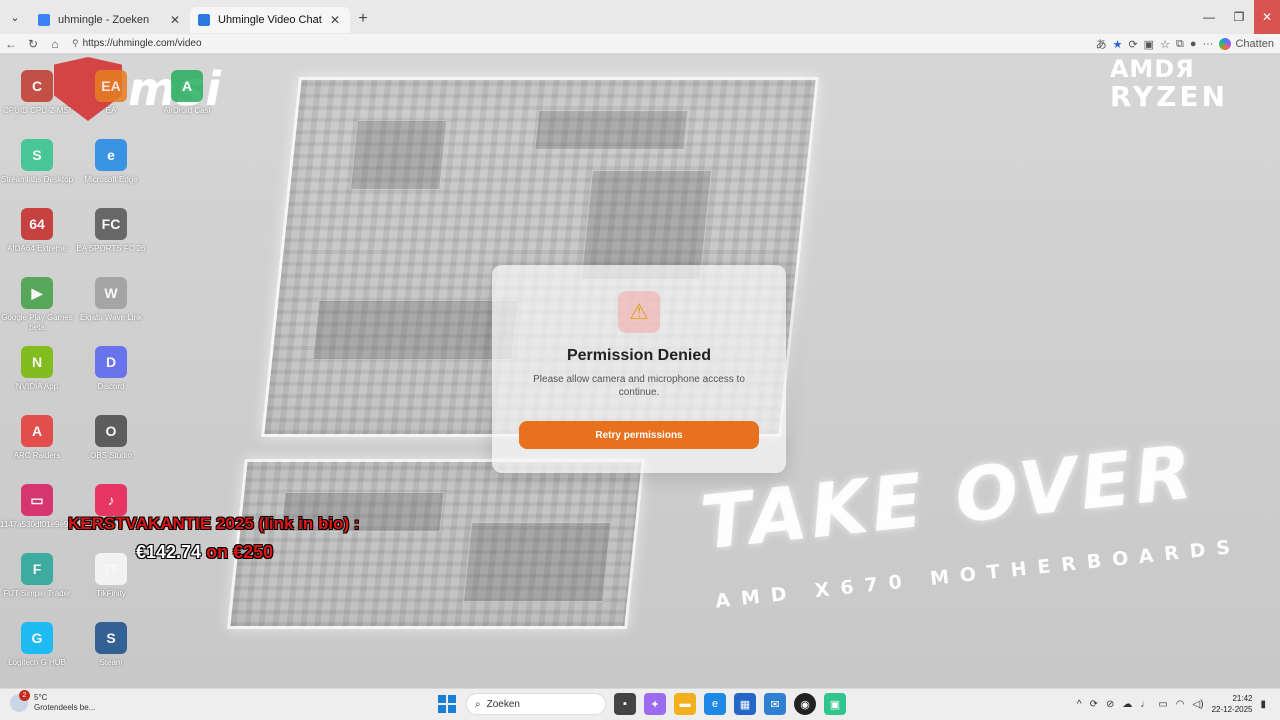 The width and height of the screenshot is (1280, 720). What do you see at coordinates (44, 20) in the screenshot?
I see `search-favicon-icon` at bounding box center [44, 20].